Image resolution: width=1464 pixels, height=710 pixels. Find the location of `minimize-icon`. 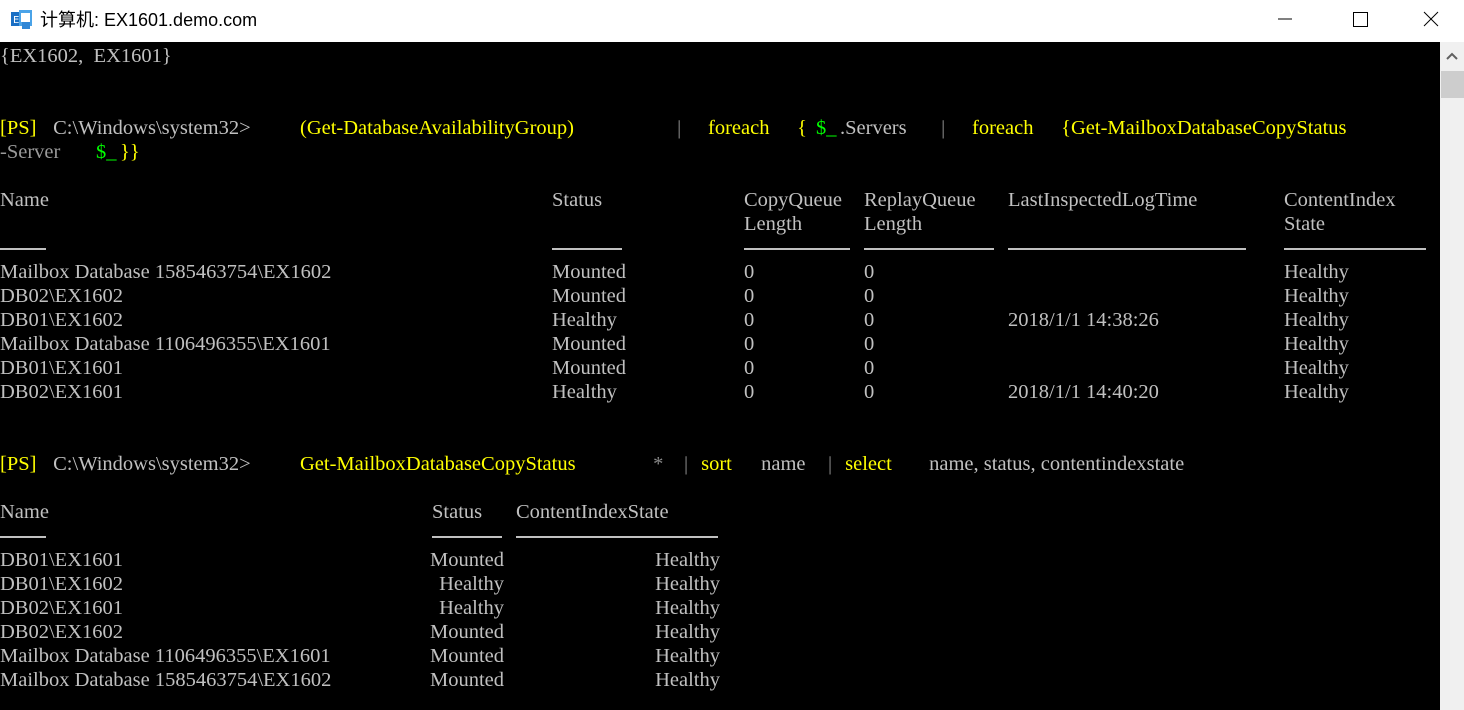

minimize-icon is located at coordinates (1285, 19).